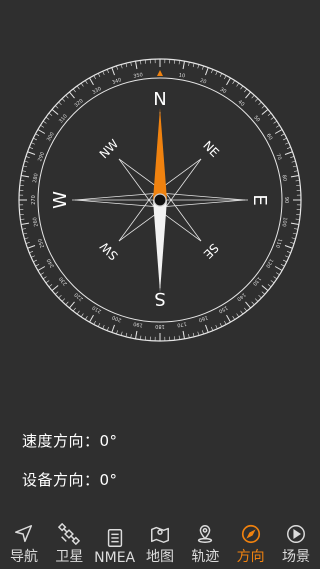 The height and width of the screenshot is (569, 320). What do you see at coordinates (250, 557) in the screenshot?
I see `nav-label-direction: 方向` at bounding box center [250, 557].